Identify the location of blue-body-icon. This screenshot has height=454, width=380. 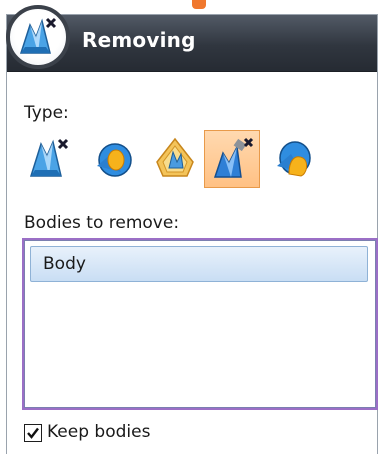
(294, 159).